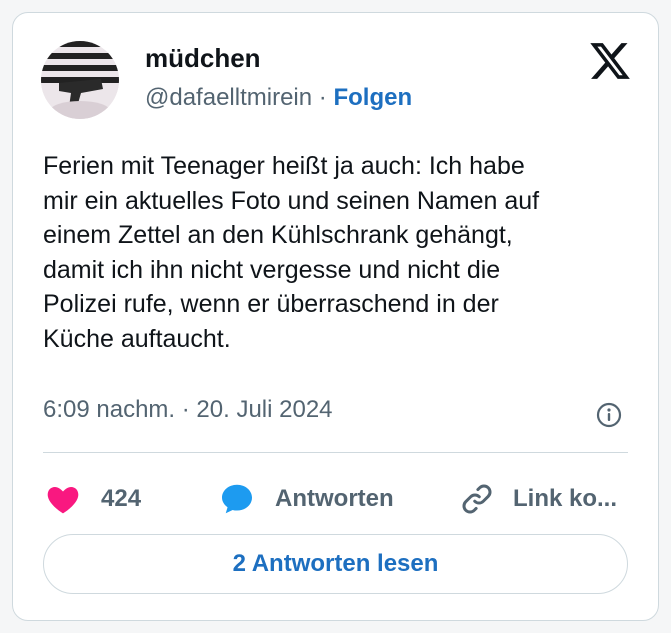 The image size is (671, 633). What do you see at coordinates (335, 564) in the screenshot?
I see `read-replies-button: 2 Antworten lesen` at bounding box center [335, 564].